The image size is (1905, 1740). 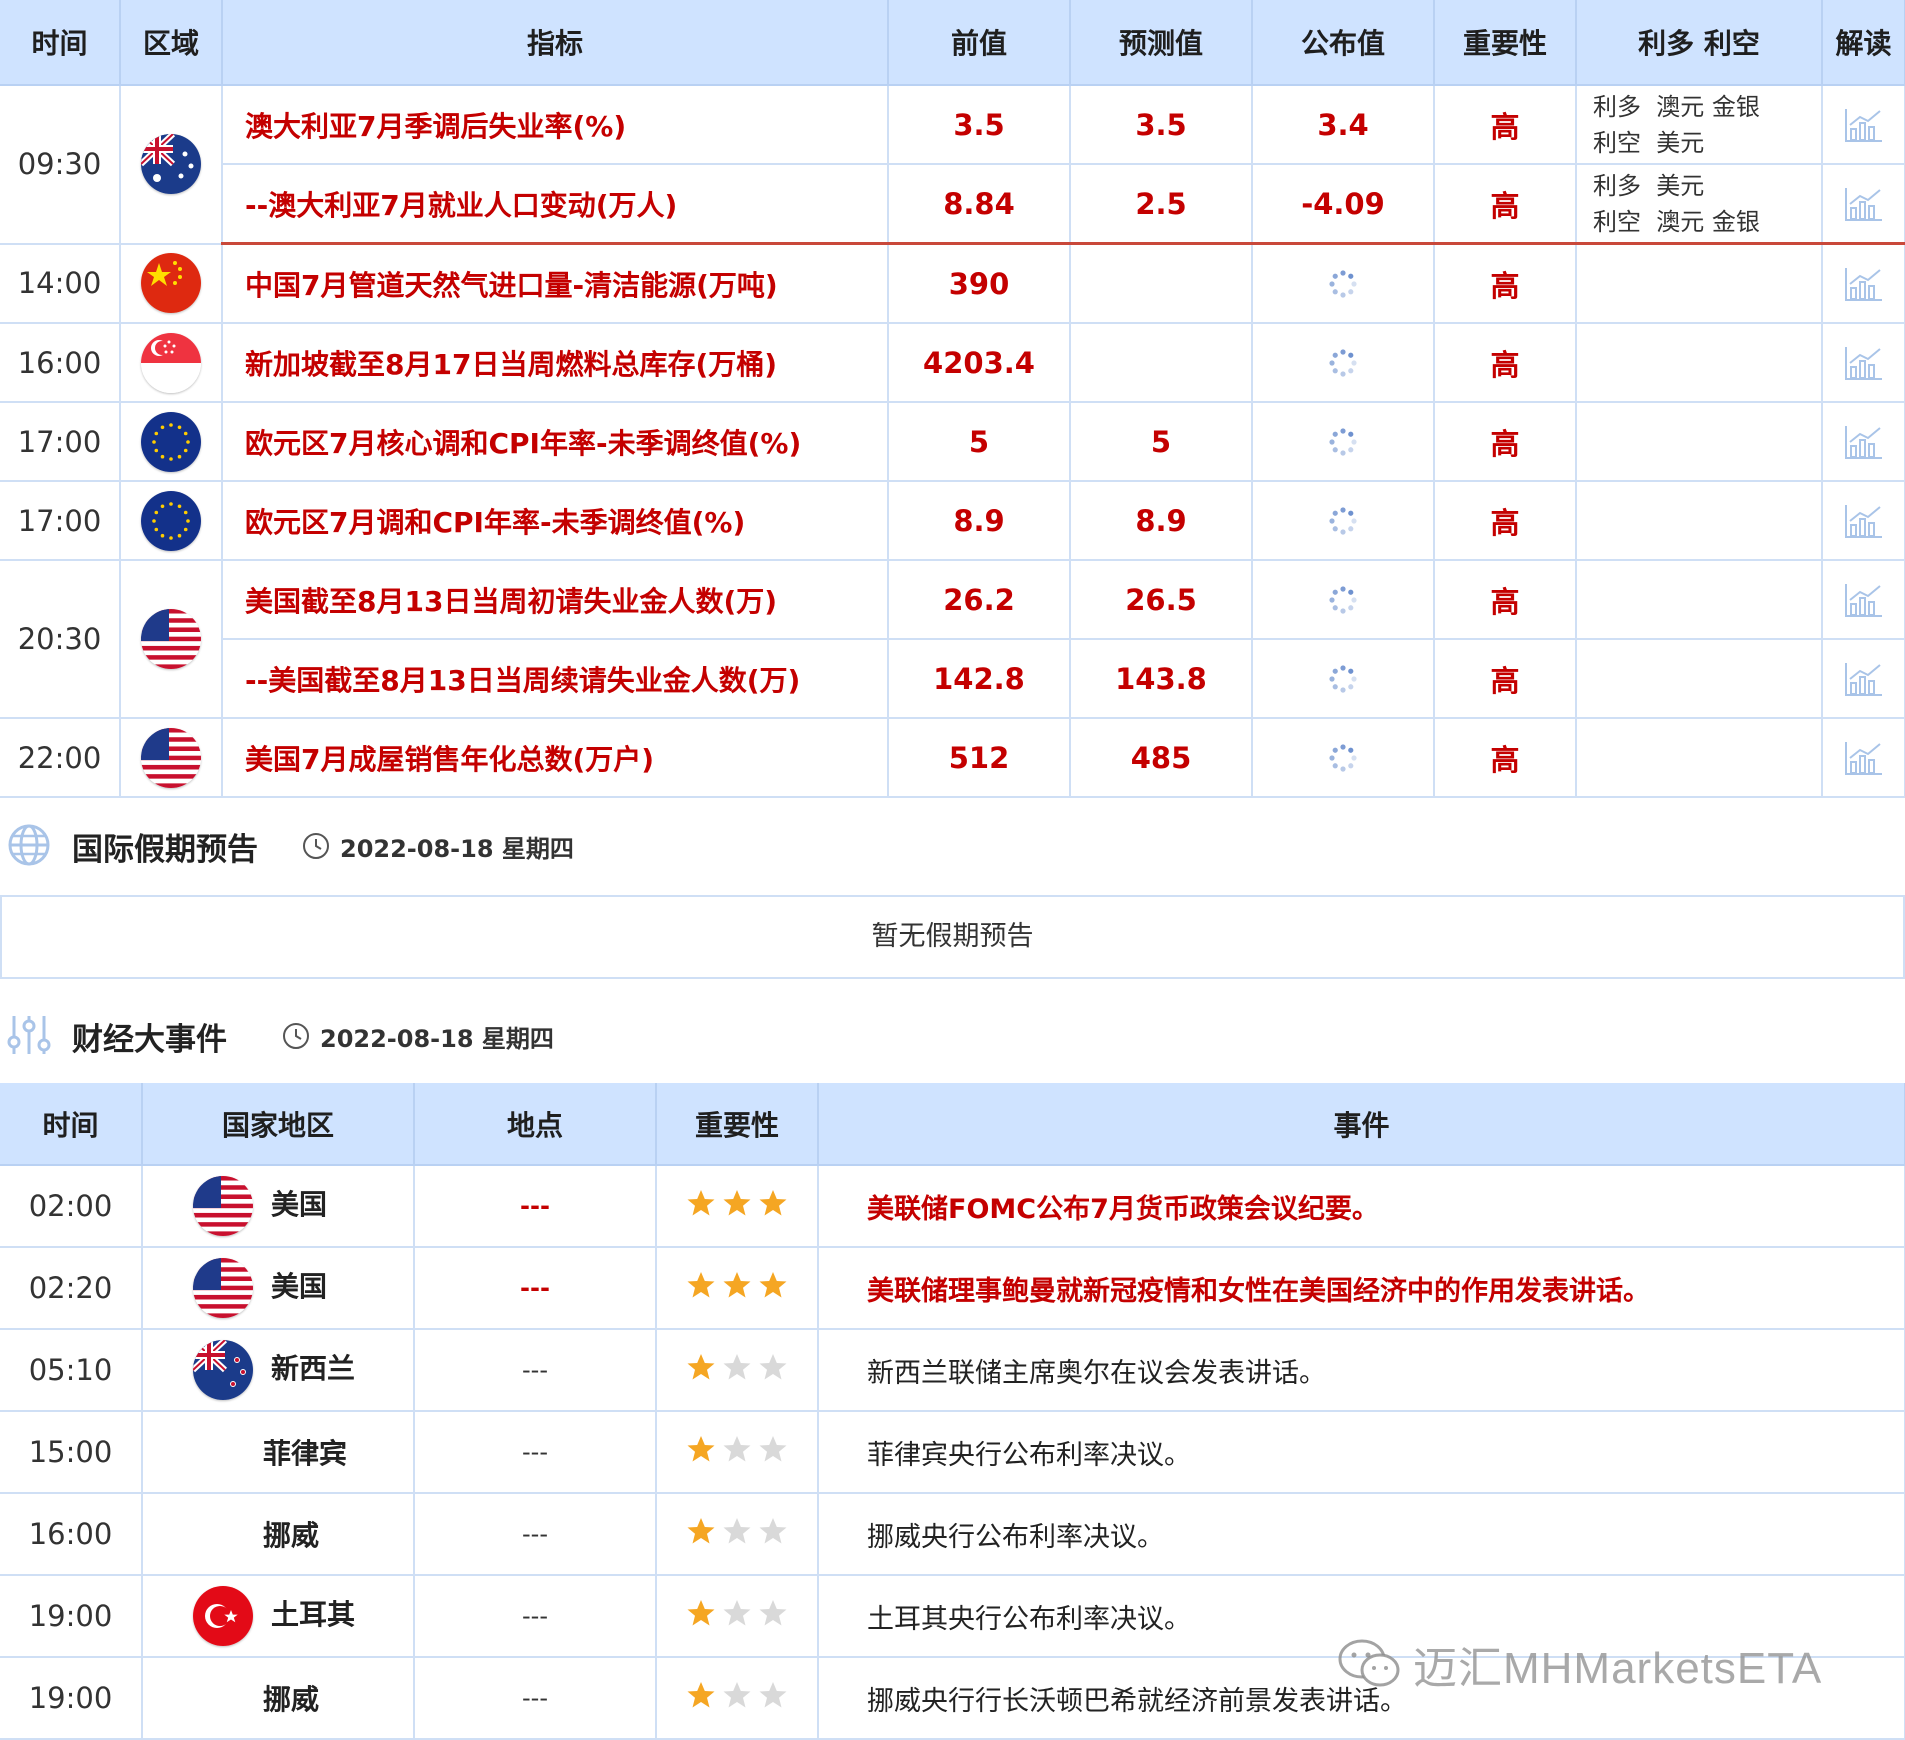 I want to click on event-row: 02:20 美国 --- 美联储理事鲍曼就新冠疫情和女性在美国经济中的作用发表讲话。, so click(x=952, y=1288).